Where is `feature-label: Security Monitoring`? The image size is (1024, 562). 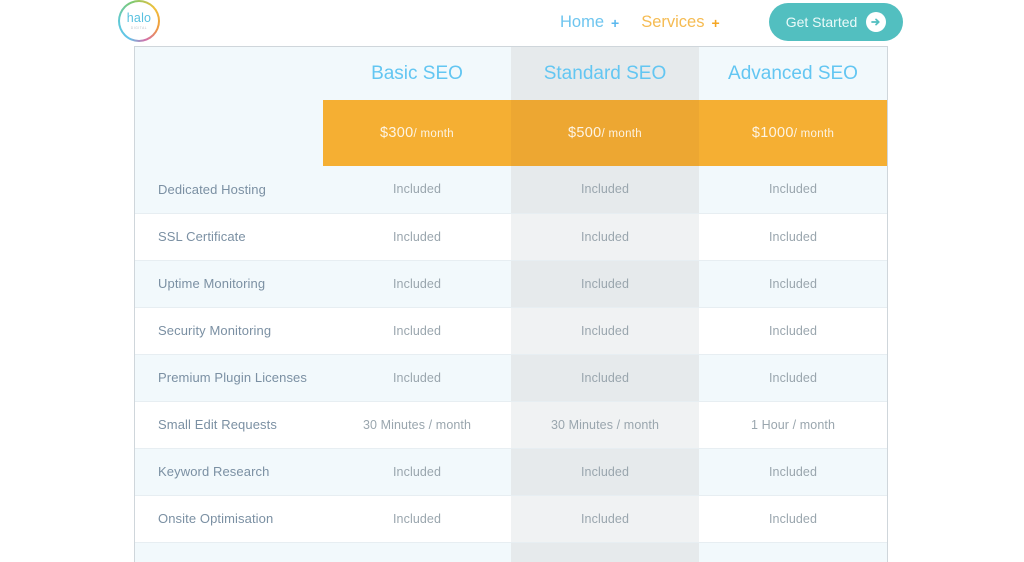
feature-label: Security Monitoring is located at coordinates (229, 331).